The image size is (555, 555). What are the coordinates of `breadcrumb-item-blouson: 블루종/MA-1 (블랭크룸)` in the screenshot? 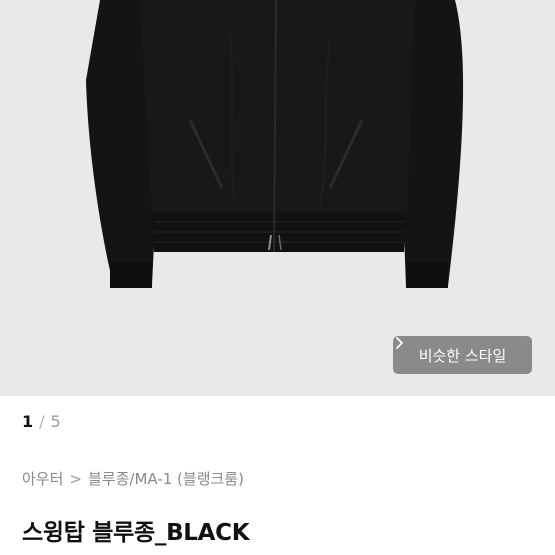 It's located at (166, 478).